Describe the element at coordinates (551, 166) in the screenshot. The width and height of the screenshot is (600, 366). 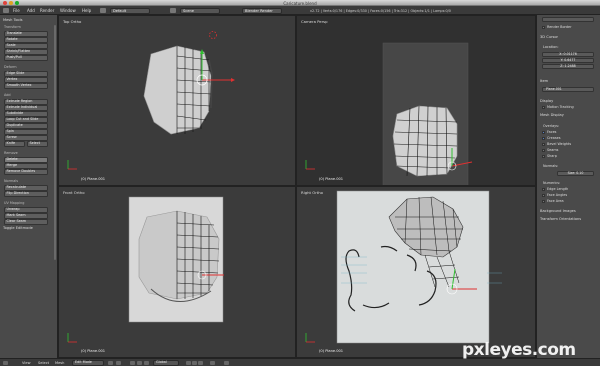
I see `normals-label: Normals:` at that location.